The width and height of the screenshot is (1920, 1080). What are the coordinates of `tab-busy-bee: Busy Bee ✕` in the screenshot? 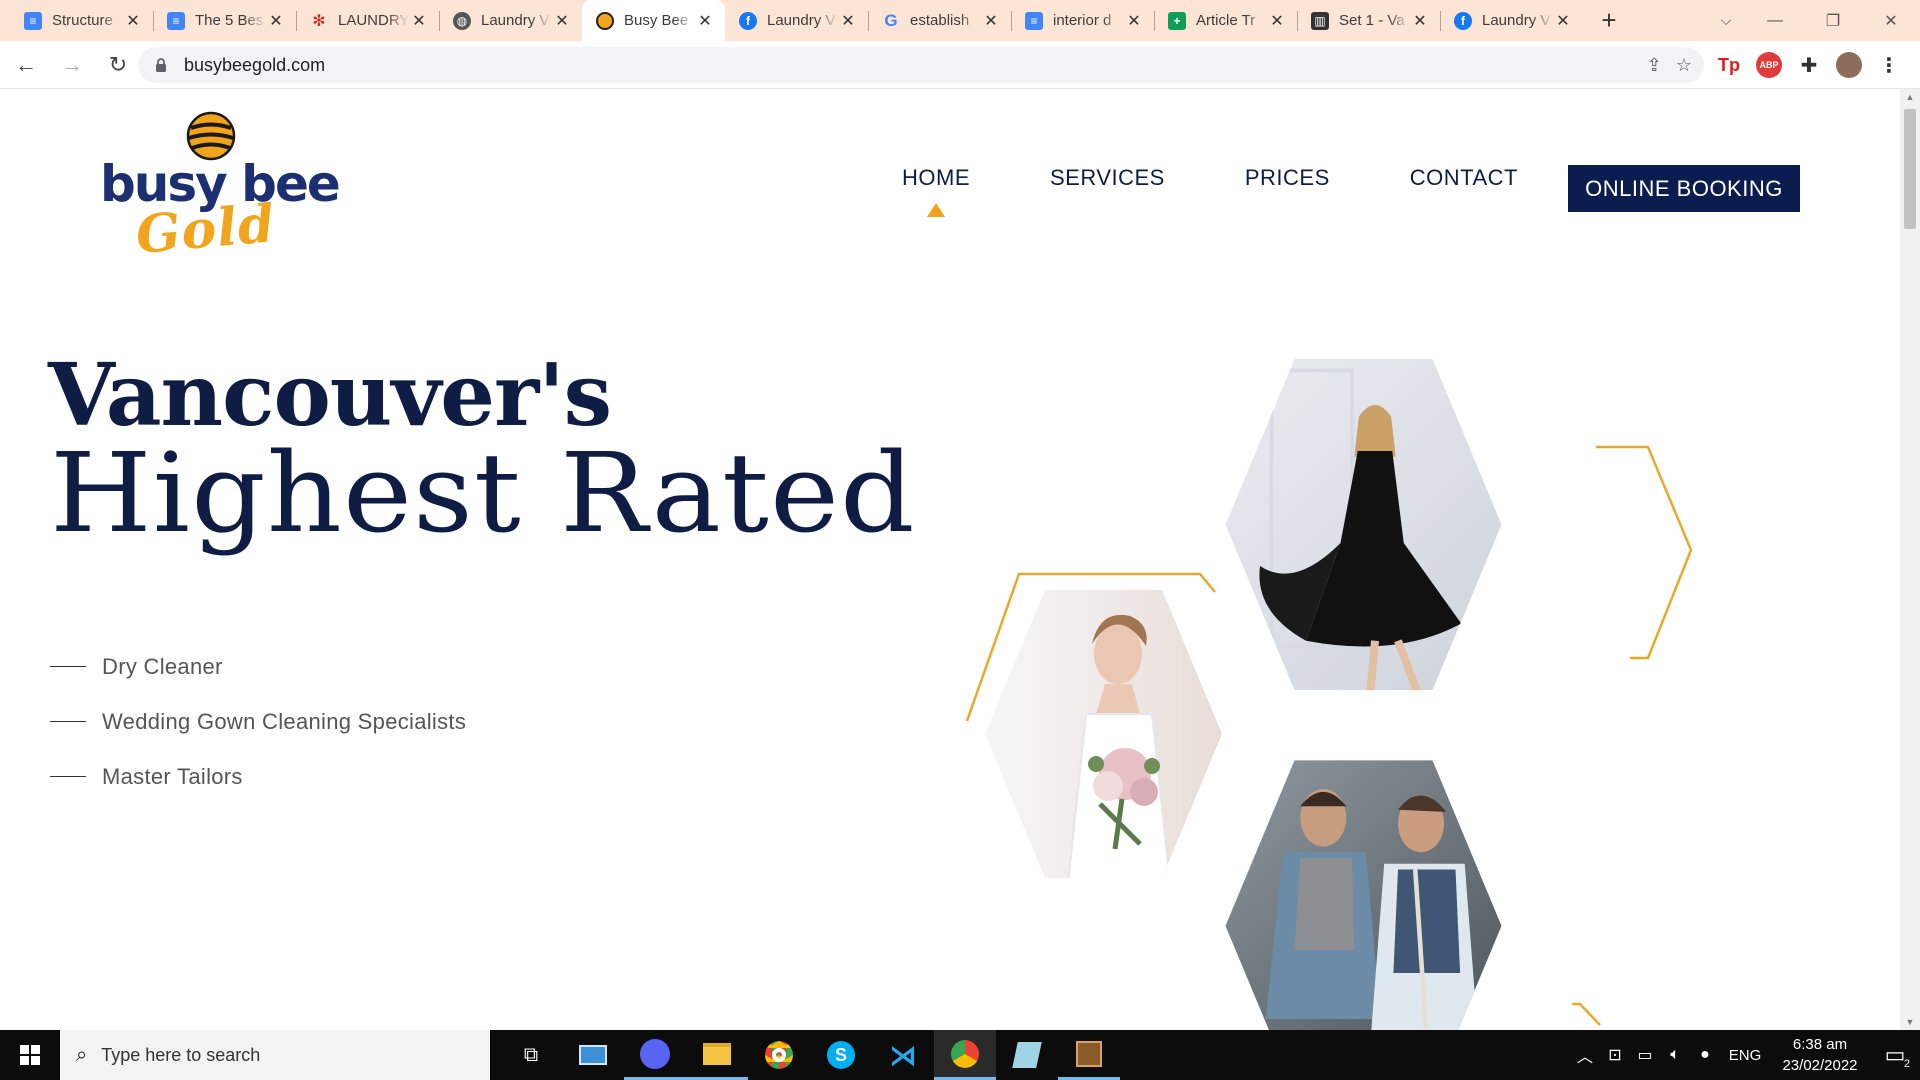 It's located at (653, 20).